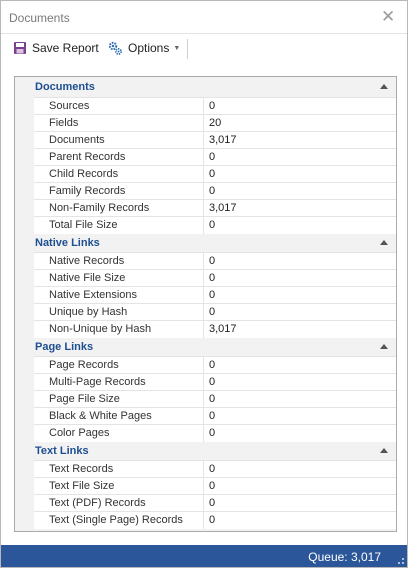  I want to click on property-name: Native File Size, so click(119, 278).